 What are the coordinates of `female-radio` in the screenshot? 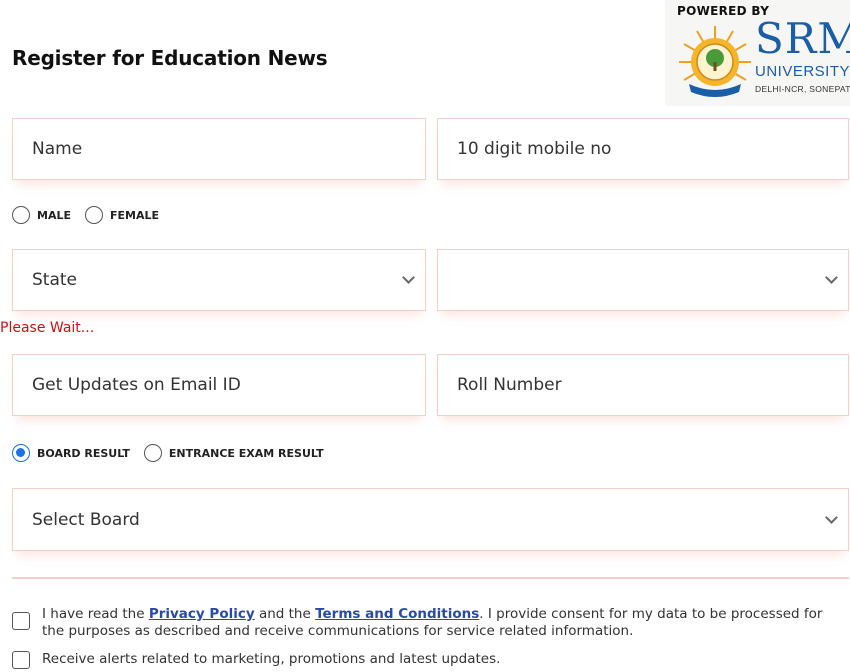 It's located at (93, 215).